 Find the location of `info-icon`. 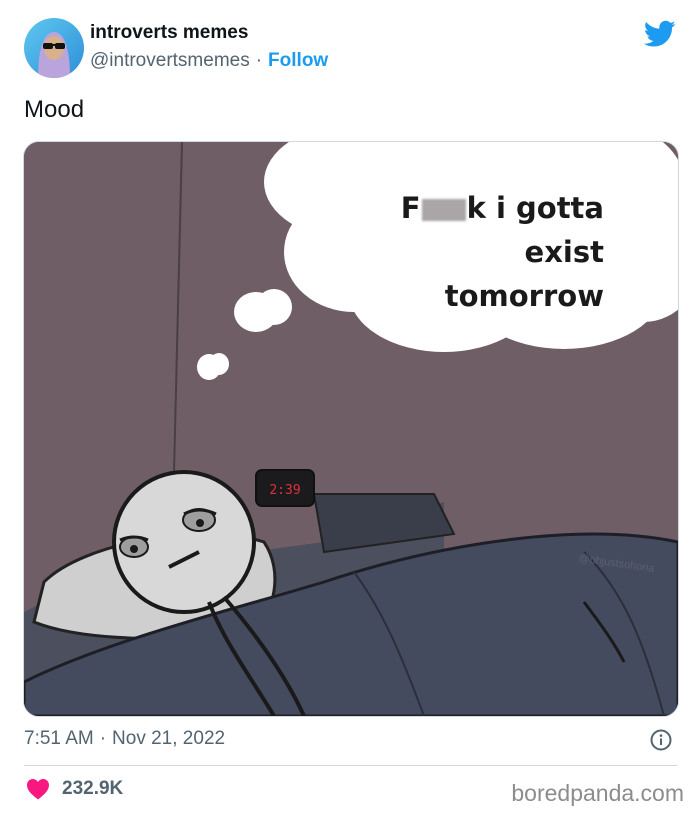

info-icon is located at coordinates (661, 740).